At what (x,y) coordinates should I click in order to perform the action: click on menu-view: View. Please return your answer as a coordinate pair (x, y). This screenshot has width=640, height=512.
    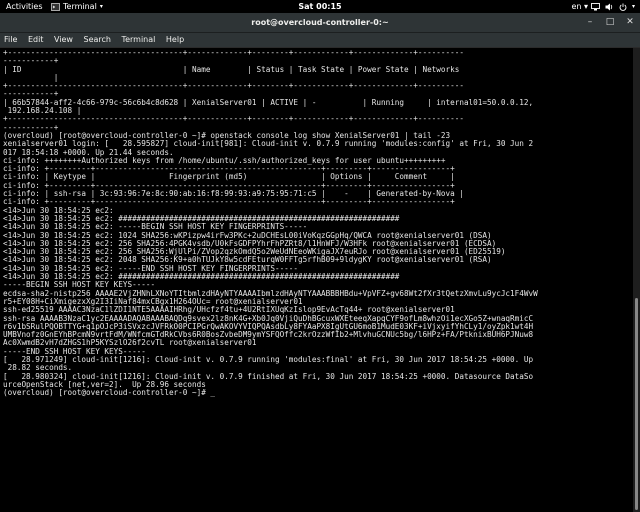
    Looking at the image, I should click on (63, 39).